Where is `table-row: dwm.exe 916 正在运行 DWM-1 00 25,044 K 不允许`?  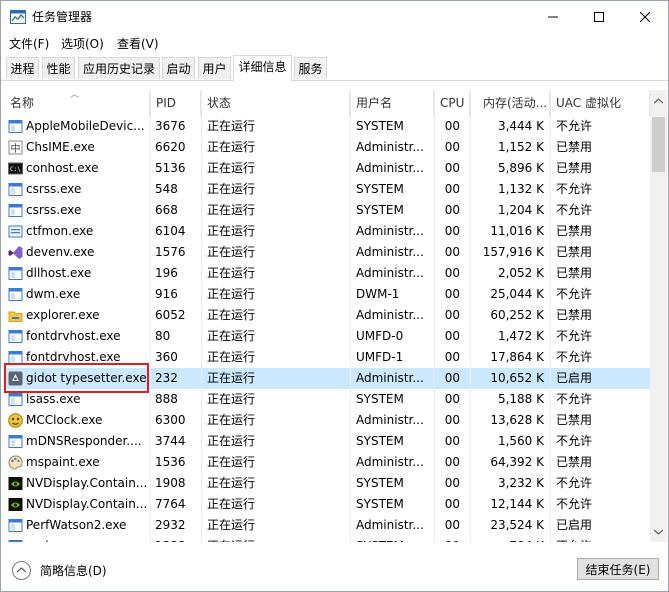 table-row: dwm.exe 916 正在运行 DWM-1 00 25,044 K 不允许 is located at coordinates (327, 294).